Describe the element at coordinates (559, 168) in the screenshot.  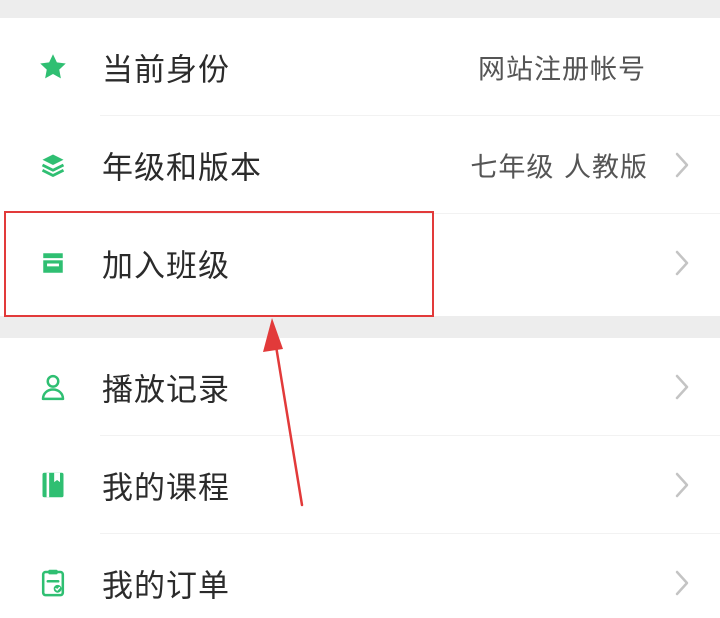
I see `menu-item-value: 七年级 人教版` at that location.